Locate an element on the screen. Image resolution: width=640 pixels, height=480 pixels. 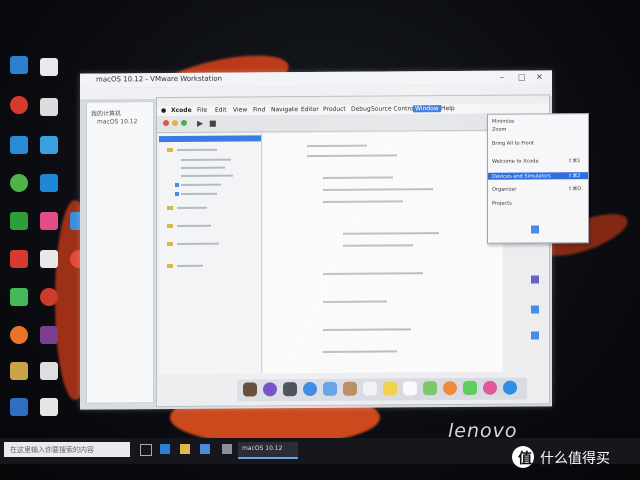
menu-file: File is located at coordinates (202, 110).